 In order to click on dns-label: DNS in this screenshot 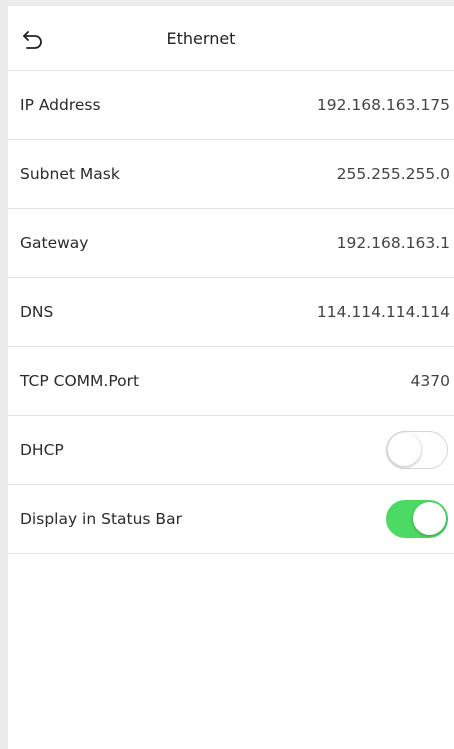, I will do `click(37, 312)`.